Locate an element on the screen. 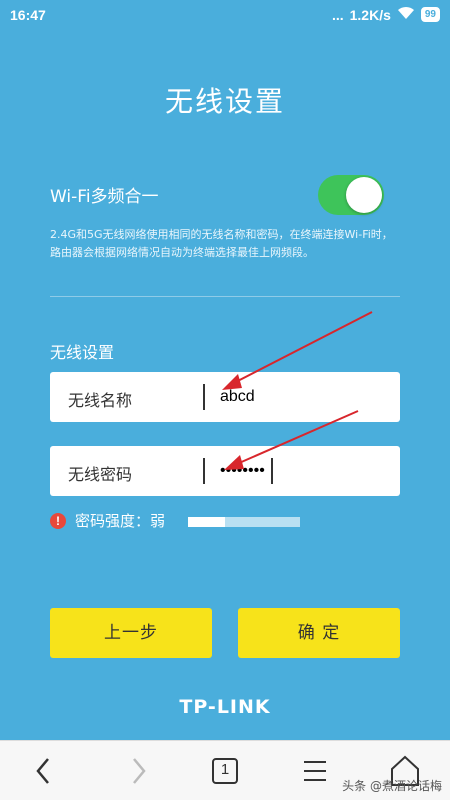  wireless-password-field: 无线密码 is located at coordinates (225, 471).